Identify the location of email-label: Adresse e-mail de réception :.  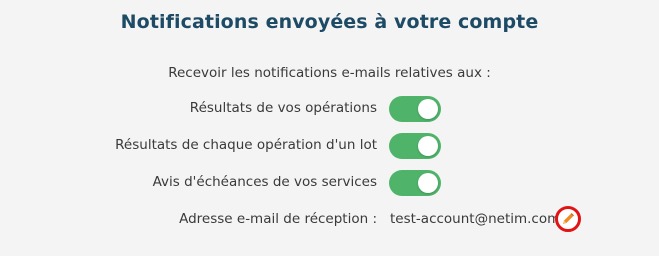
(278, 219).